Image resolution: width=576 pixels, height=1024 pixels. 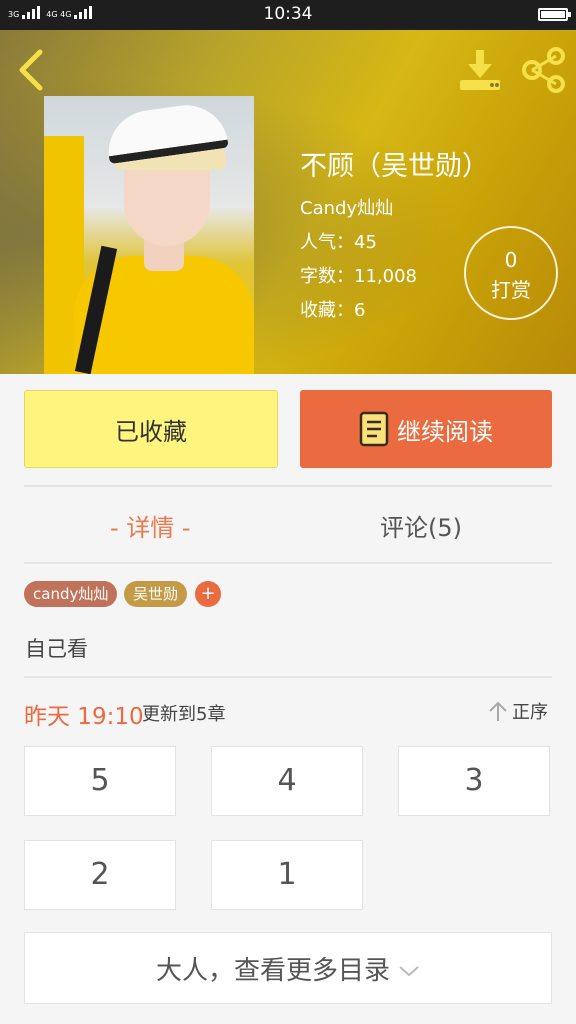 What do you see at coordinates (421, 525) in the screenshot?
I see `tab-comments: 评论(5)` at bounding box center [421, 525].